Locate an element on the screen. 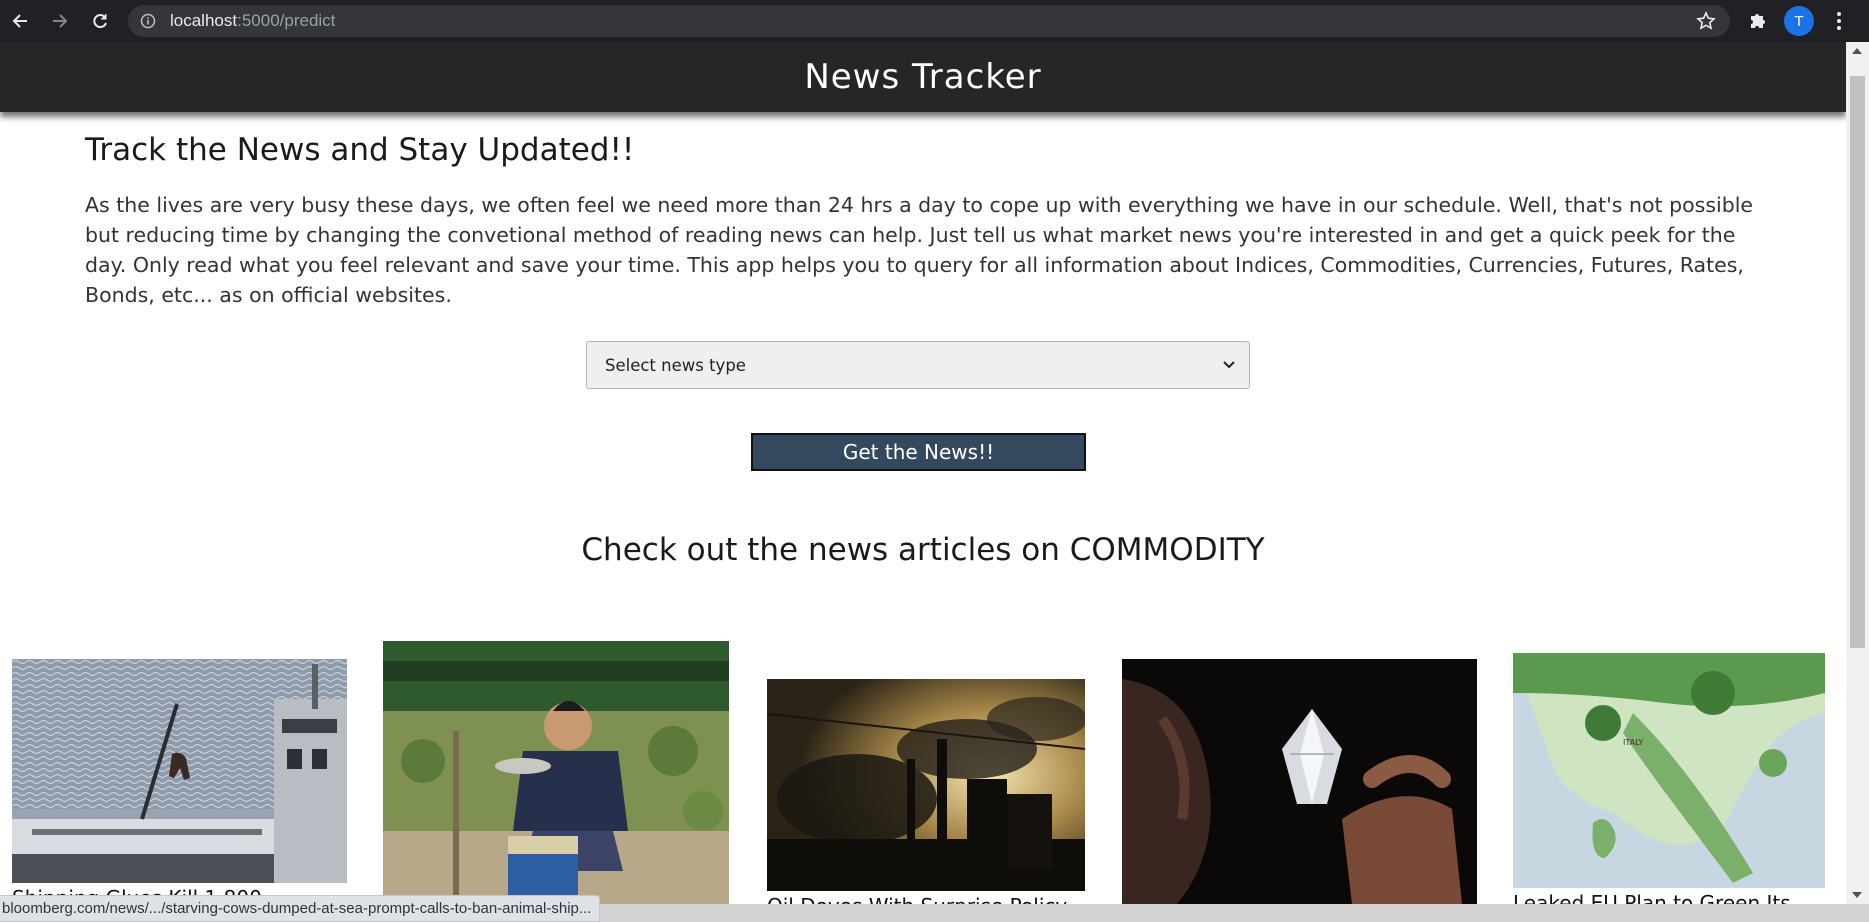  page-heading: Track the News and Stay Updated!! is located at coordinates (360, 150).